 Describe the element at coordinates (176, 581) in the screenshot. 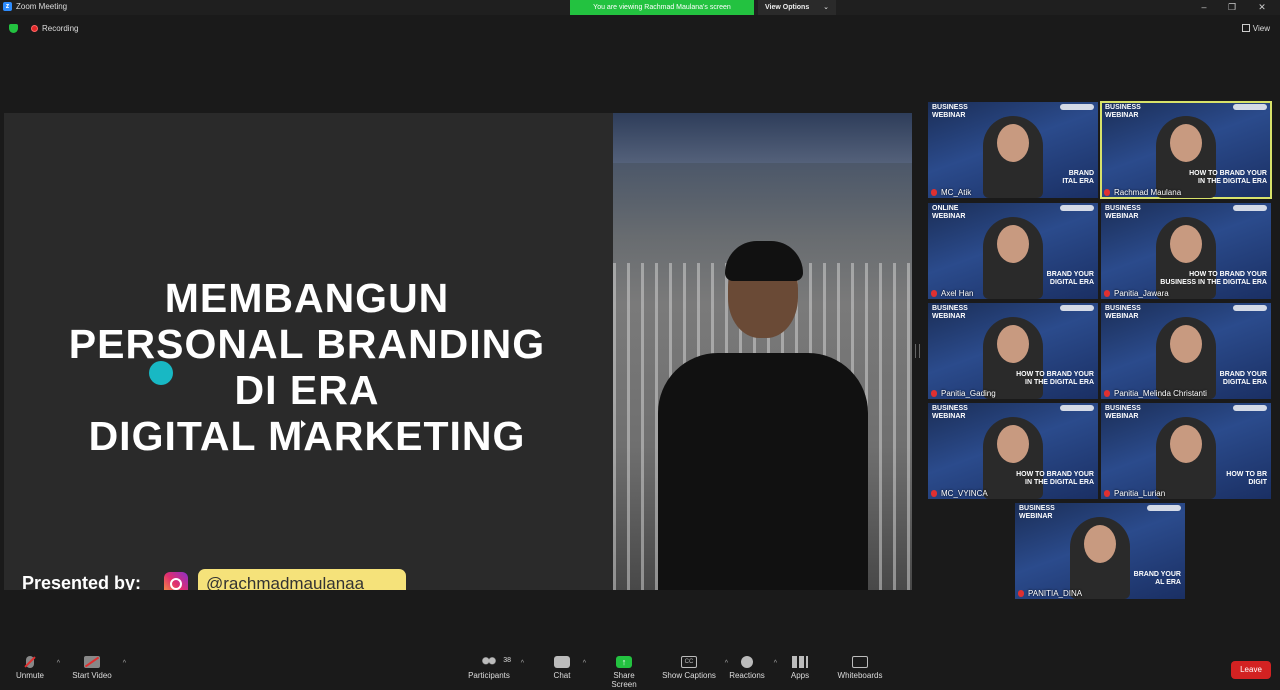

I see `instagram-icon` at that location.